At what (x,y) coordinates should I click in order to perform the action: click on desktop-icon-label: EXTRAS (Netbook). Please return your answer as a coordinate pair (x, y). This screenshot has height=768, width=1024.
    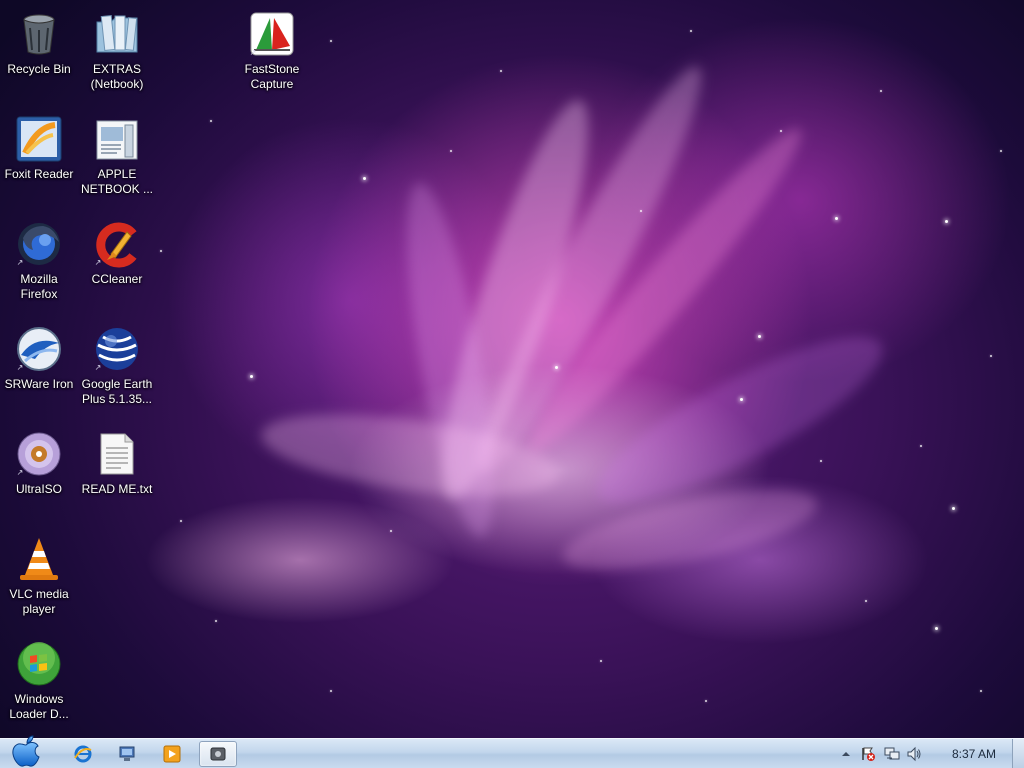
    Looking at the image, I should click on (117, 76).